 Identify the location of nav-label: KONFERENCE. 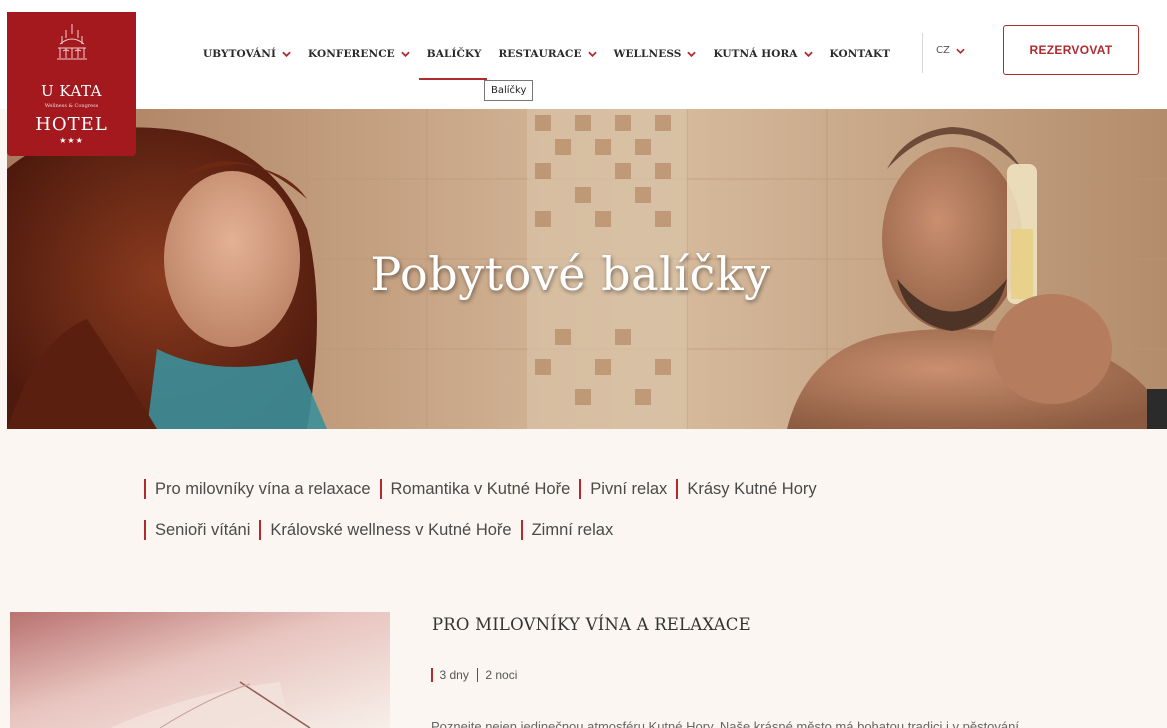
(351, 54).